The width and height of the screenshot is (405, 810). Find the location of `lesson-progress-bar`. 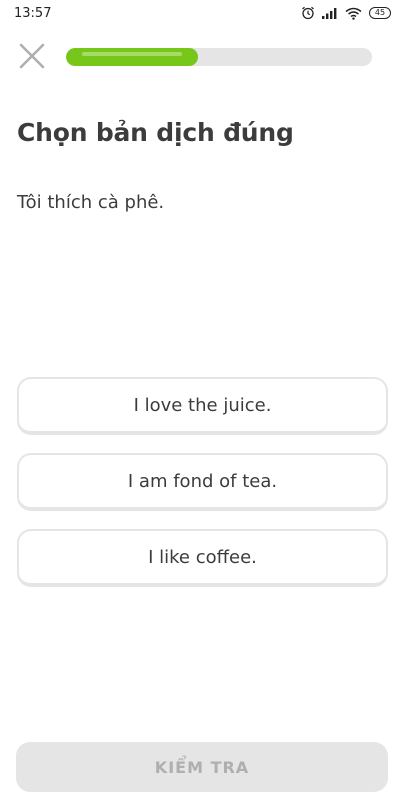

lesson-progress-bar is located at coordinates (219, 57).